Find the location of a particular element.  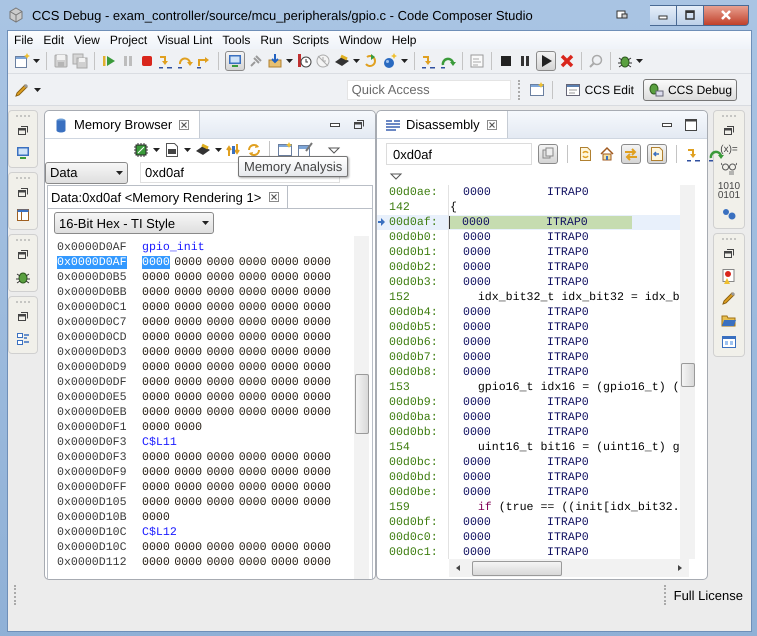

instruction-address: 00d0b4: is located at coordinates (413, 312).